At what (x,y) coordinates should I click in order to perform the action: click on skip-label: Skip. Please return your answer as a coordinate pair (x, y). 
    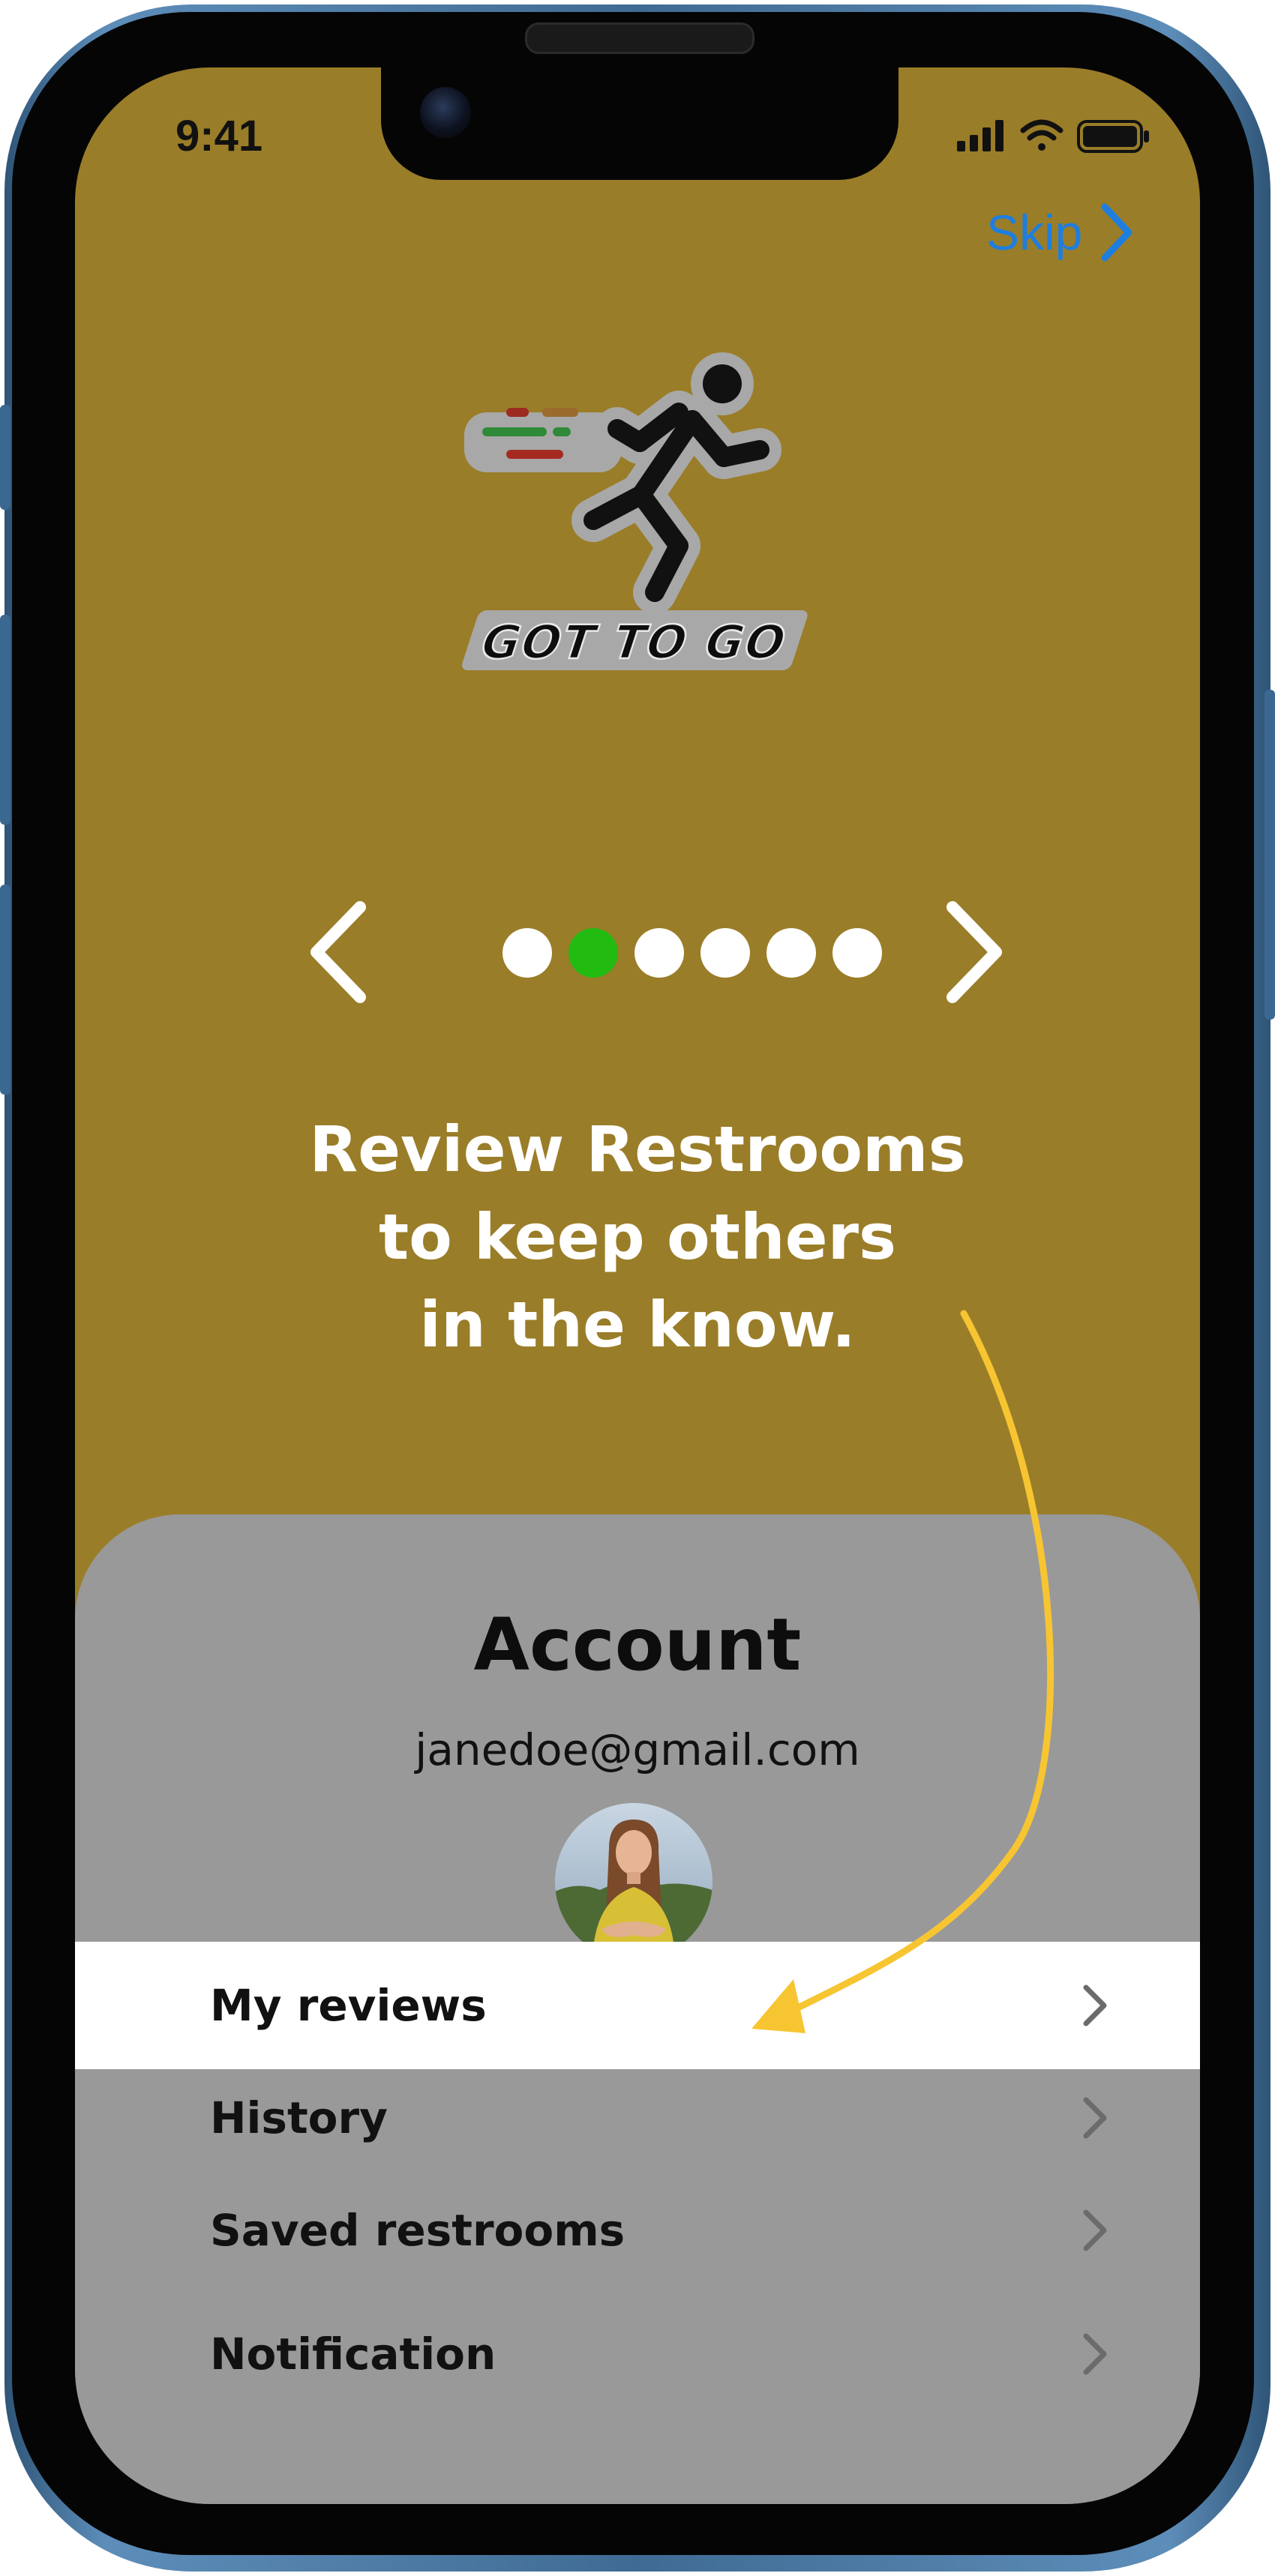
    Looking at the image, I should click on (1034, 232).